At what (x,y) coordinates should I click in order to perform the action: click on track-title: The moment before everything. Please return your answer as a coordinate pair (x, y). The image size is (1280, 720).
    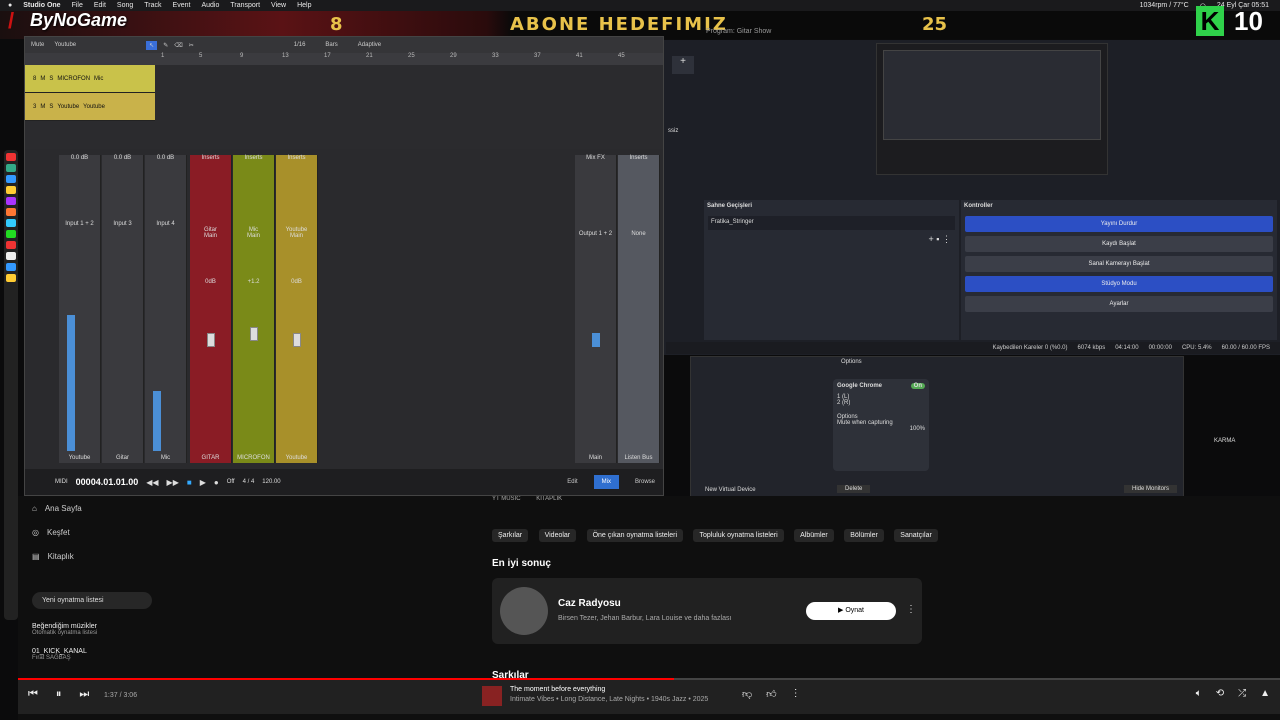
    Looking at the image, I should click on (557, 689).